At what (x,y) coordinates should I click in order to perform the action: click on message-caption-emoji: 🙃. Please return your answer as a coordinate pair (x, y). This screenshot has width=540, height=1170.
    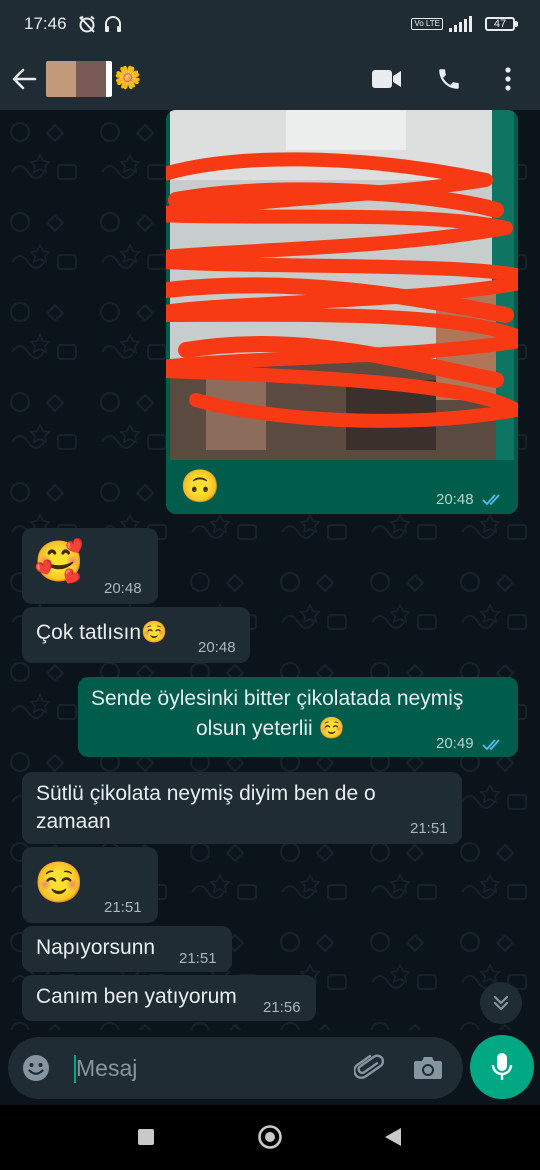
    Looking at the image, I should click on (200, 486).